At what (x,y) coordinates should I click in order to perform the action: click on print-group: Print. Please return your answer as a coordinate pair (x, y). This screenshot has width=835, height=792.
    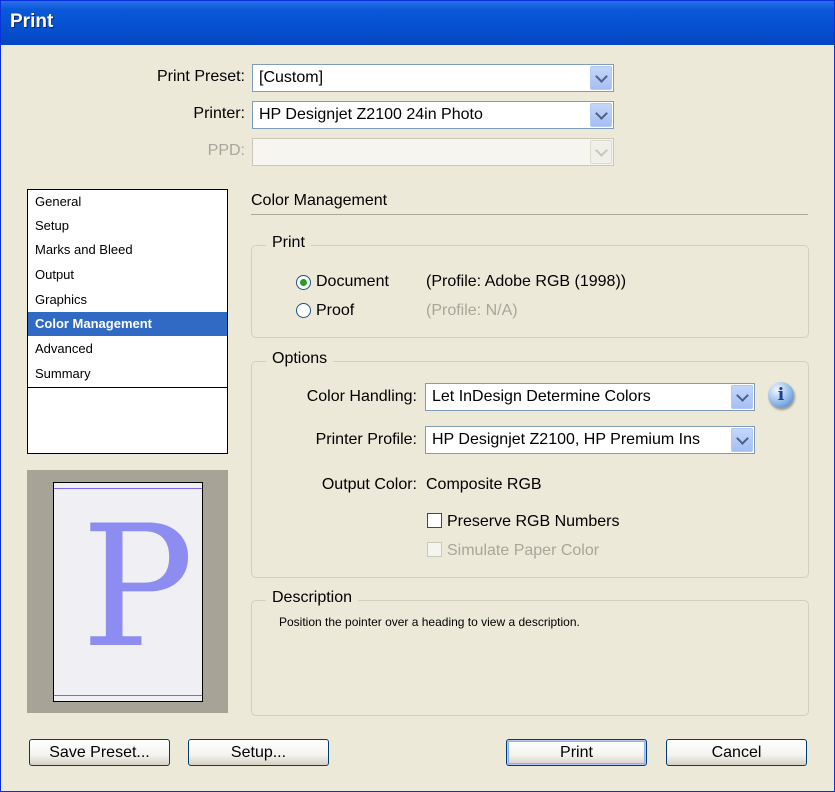
    Looking at the image, I should click on (530, 286).